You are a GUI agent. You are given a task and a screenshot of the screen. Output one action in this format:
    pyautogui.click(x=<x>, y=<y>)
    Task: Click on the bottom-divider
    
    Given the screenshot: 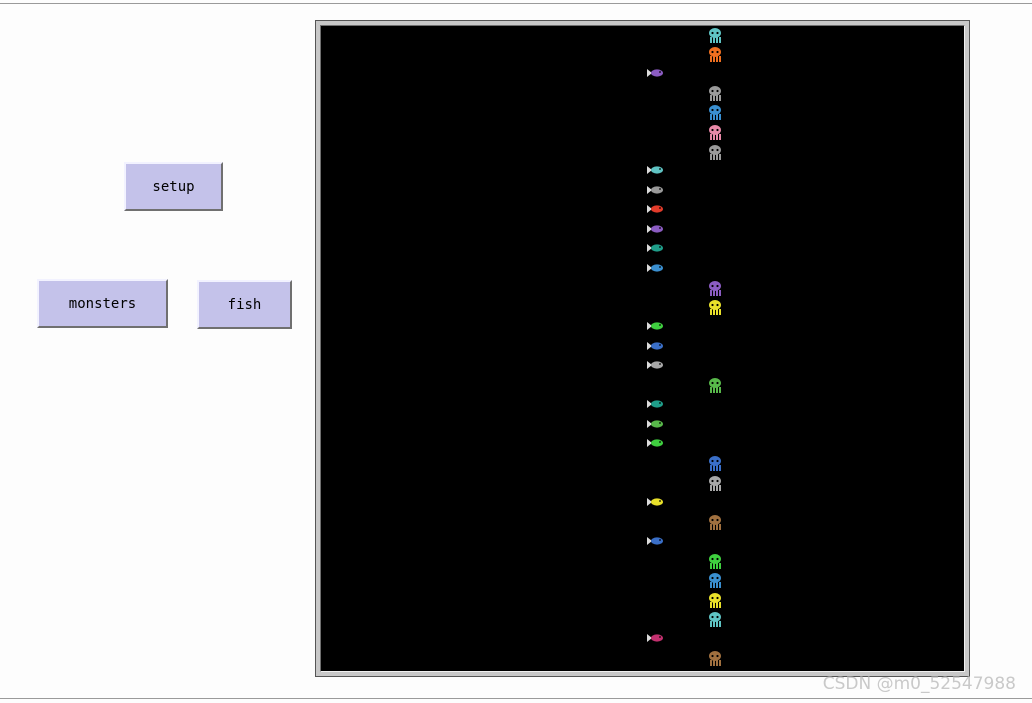 What is the action you would take?
    pyautogui.click(x=516, y=698)
    